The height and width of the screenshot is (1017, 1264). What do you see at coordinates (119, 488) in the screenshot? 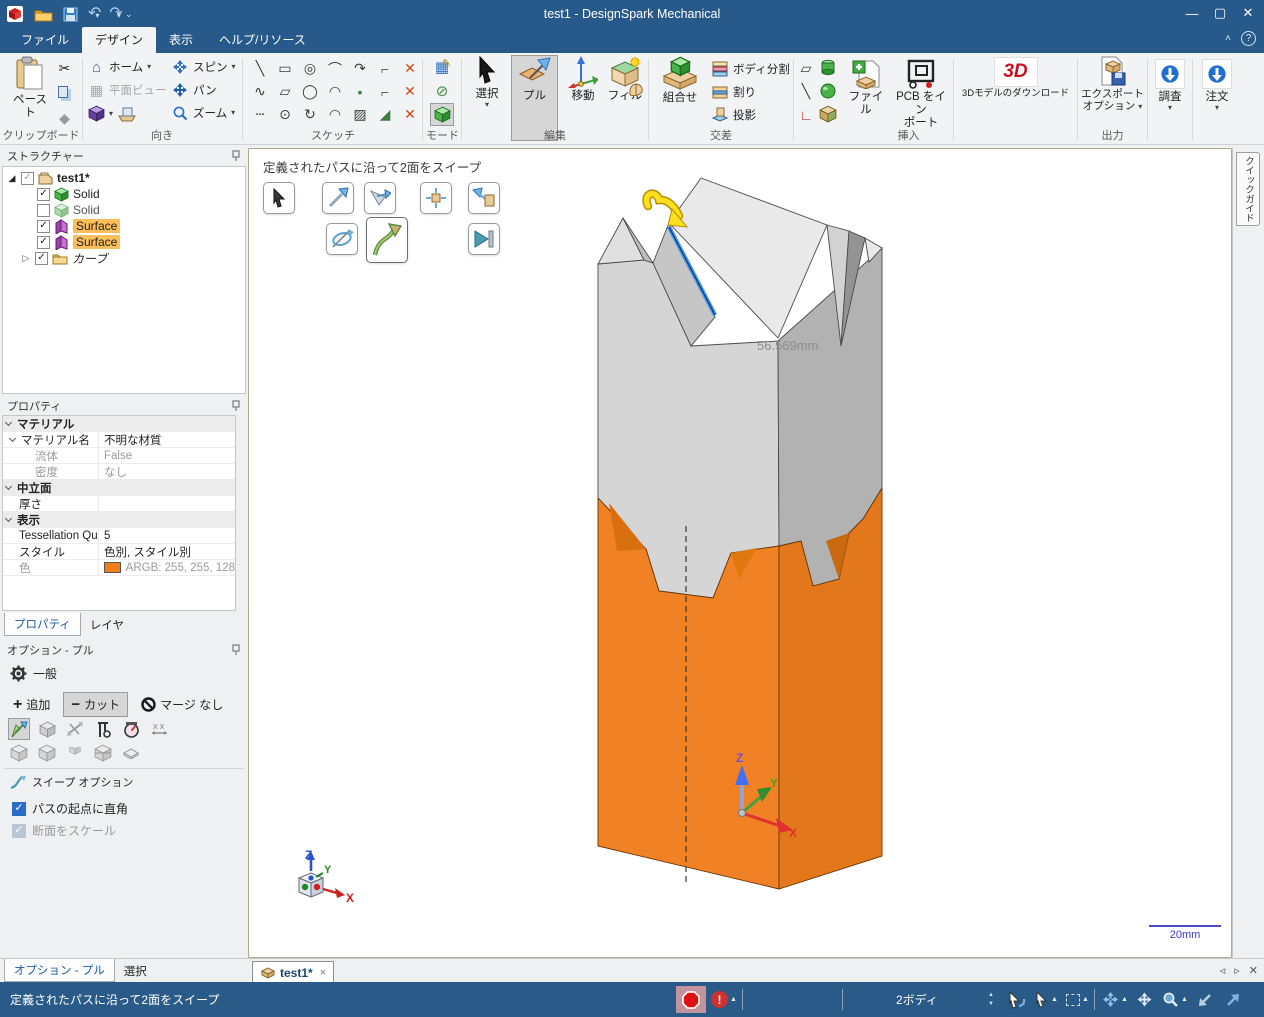
I see `section-neutral-plane: 中立面` at bounding box center [119, 488].